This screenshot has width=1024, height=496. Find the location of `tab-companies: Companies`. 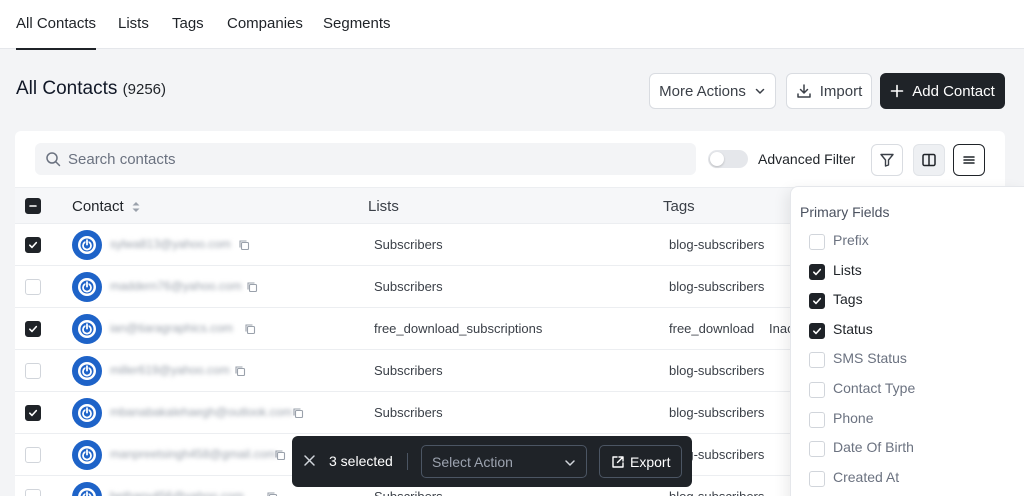

tab-companies: Companies is located at coordinates (265, 24).